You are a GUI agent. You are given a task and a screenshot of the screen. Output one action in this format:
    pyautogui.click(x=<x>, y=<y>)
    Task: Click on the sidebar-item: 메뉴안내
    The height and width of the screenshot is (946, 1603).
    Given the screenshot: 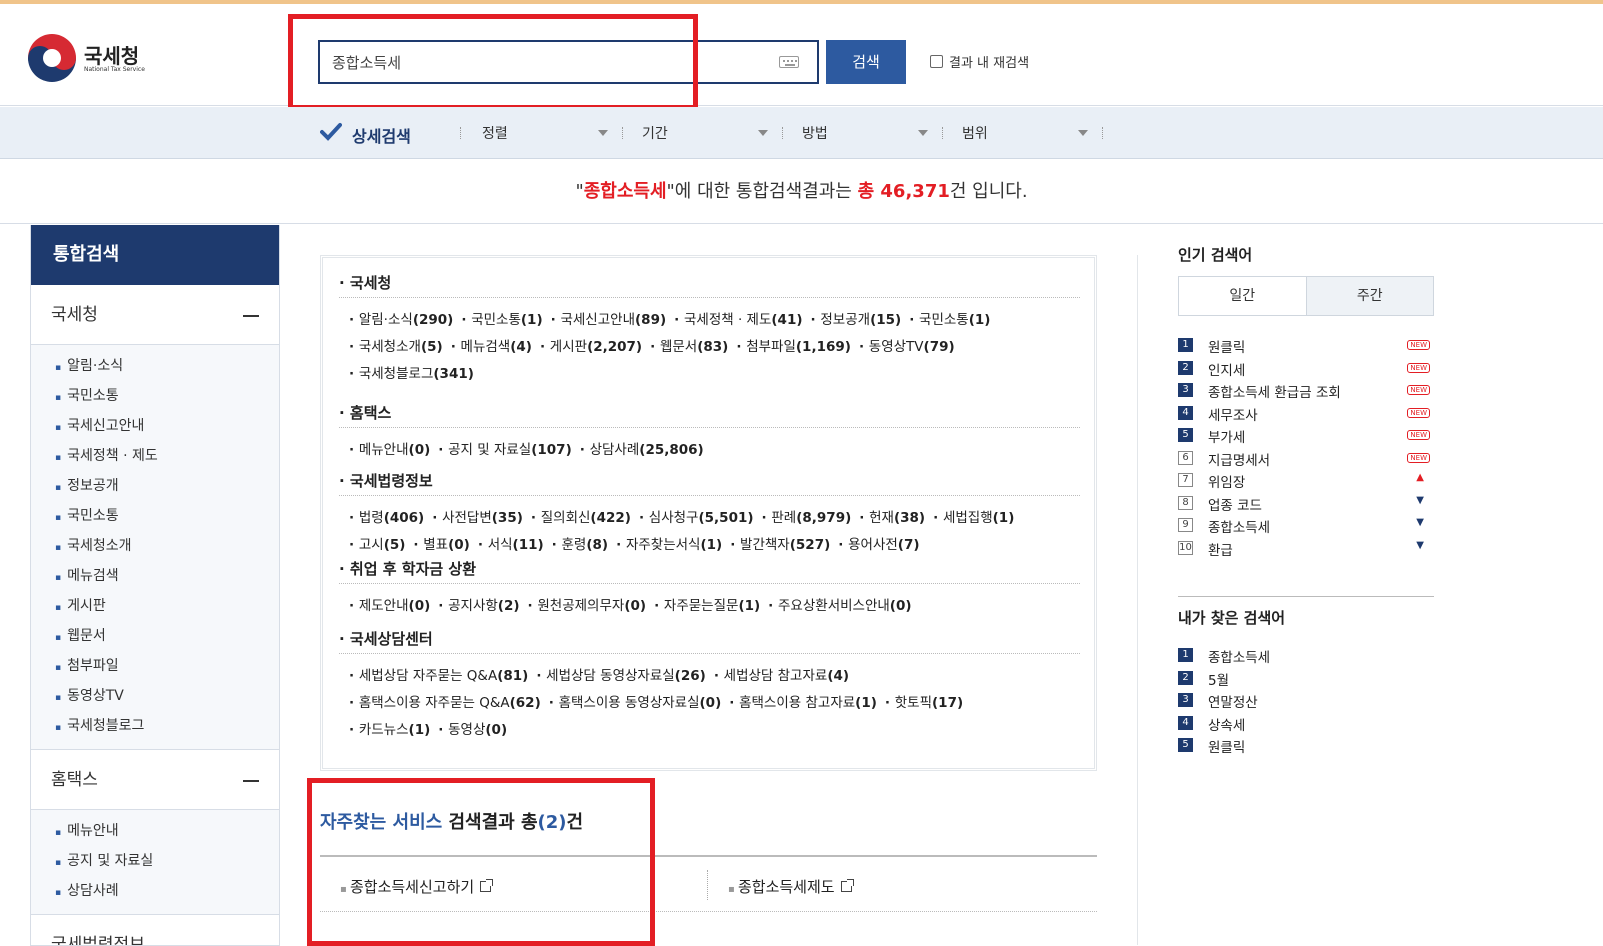 What is the action you would take?
    pyautogui.click(x=155, y=831)
    